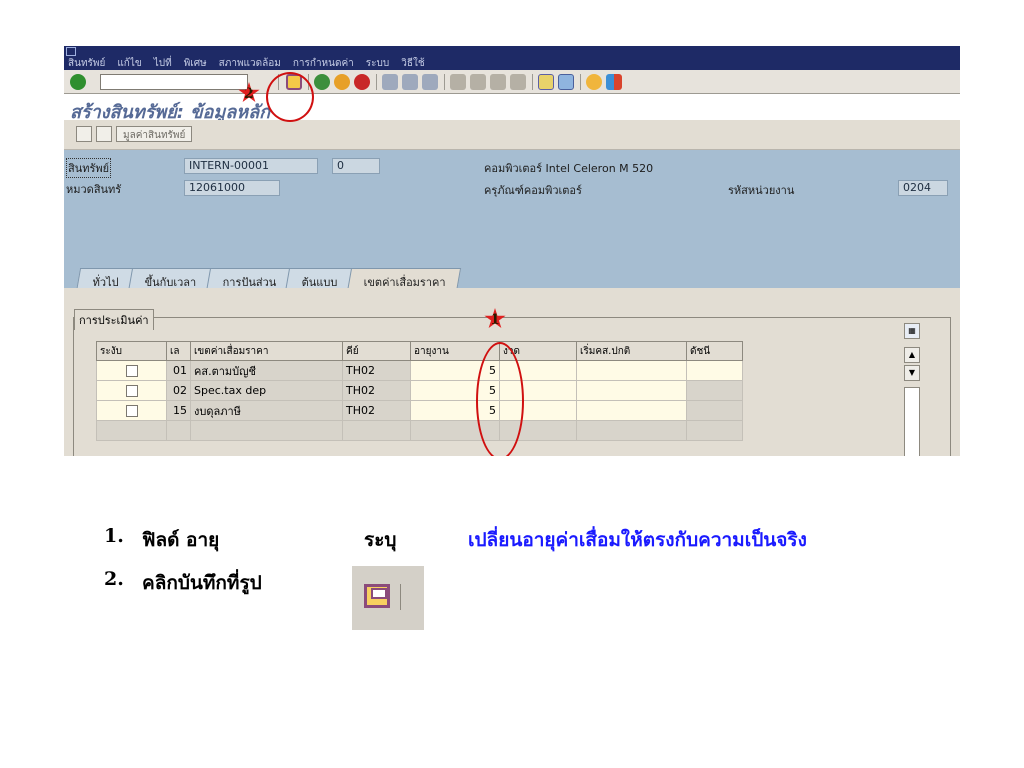 The width and height of the screenshot is (1024, 768). Describe the element at coordinates (419, 410) in the screenshot. I see `table-row: 15 งบดุลภาษี TH02 5` at that location.